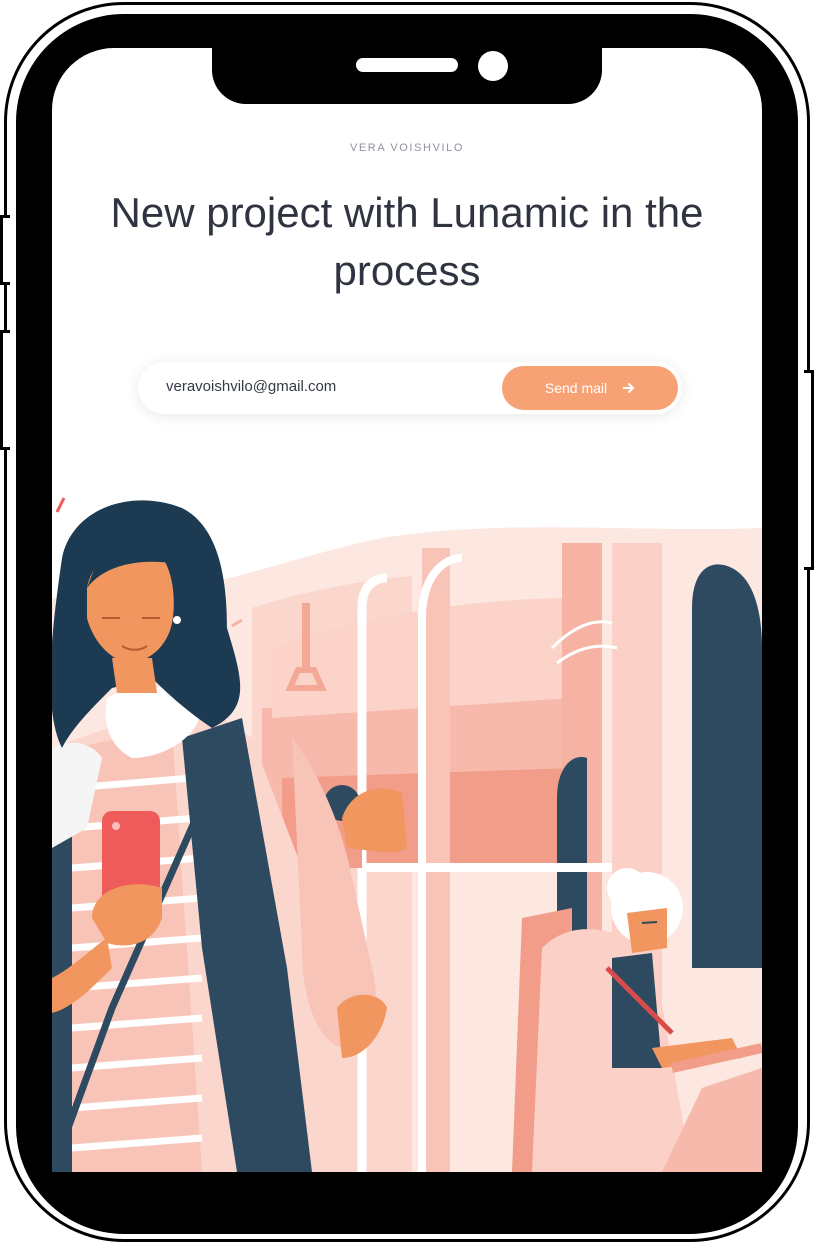 Image resolution: width=814 pixels, height=1242 pixels. What do you see at coordinates (809, 470) in the screenshot?
I see `phone-power-button` at bounding box center [809, 470].